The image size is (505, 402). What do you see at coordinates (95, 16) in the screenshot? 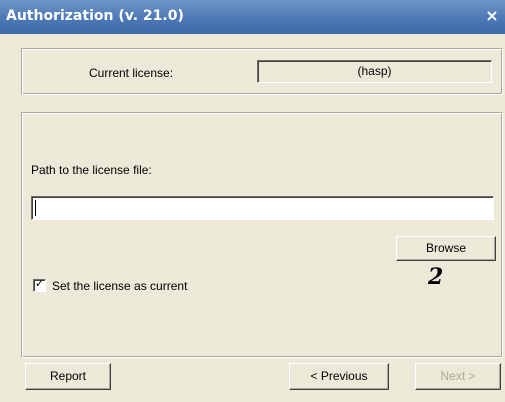
I see `window-title: Authorization (v. 21.0)` at bounding box center [95, 16].